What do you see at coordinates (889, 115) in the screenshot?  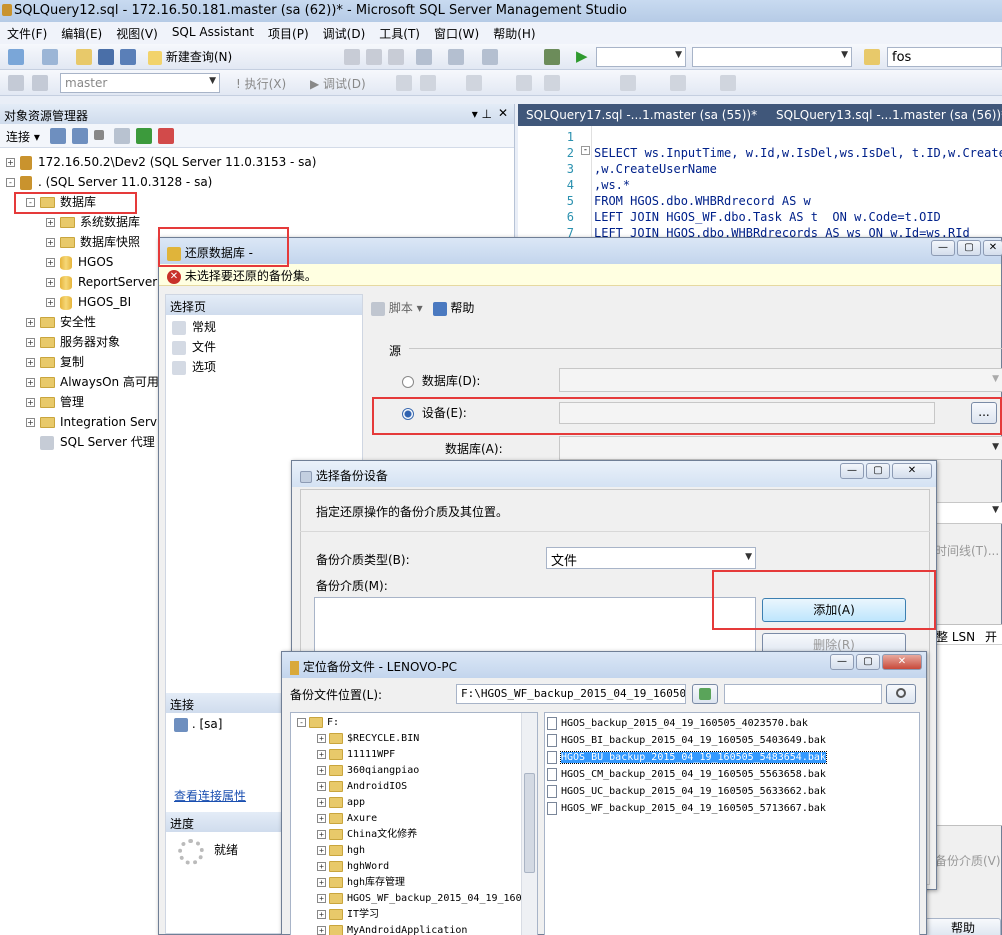 I see `tab-sqlquery13: SQLQuery13.sql -...1.master (sa (56))*` at bounding box center [889, 115].